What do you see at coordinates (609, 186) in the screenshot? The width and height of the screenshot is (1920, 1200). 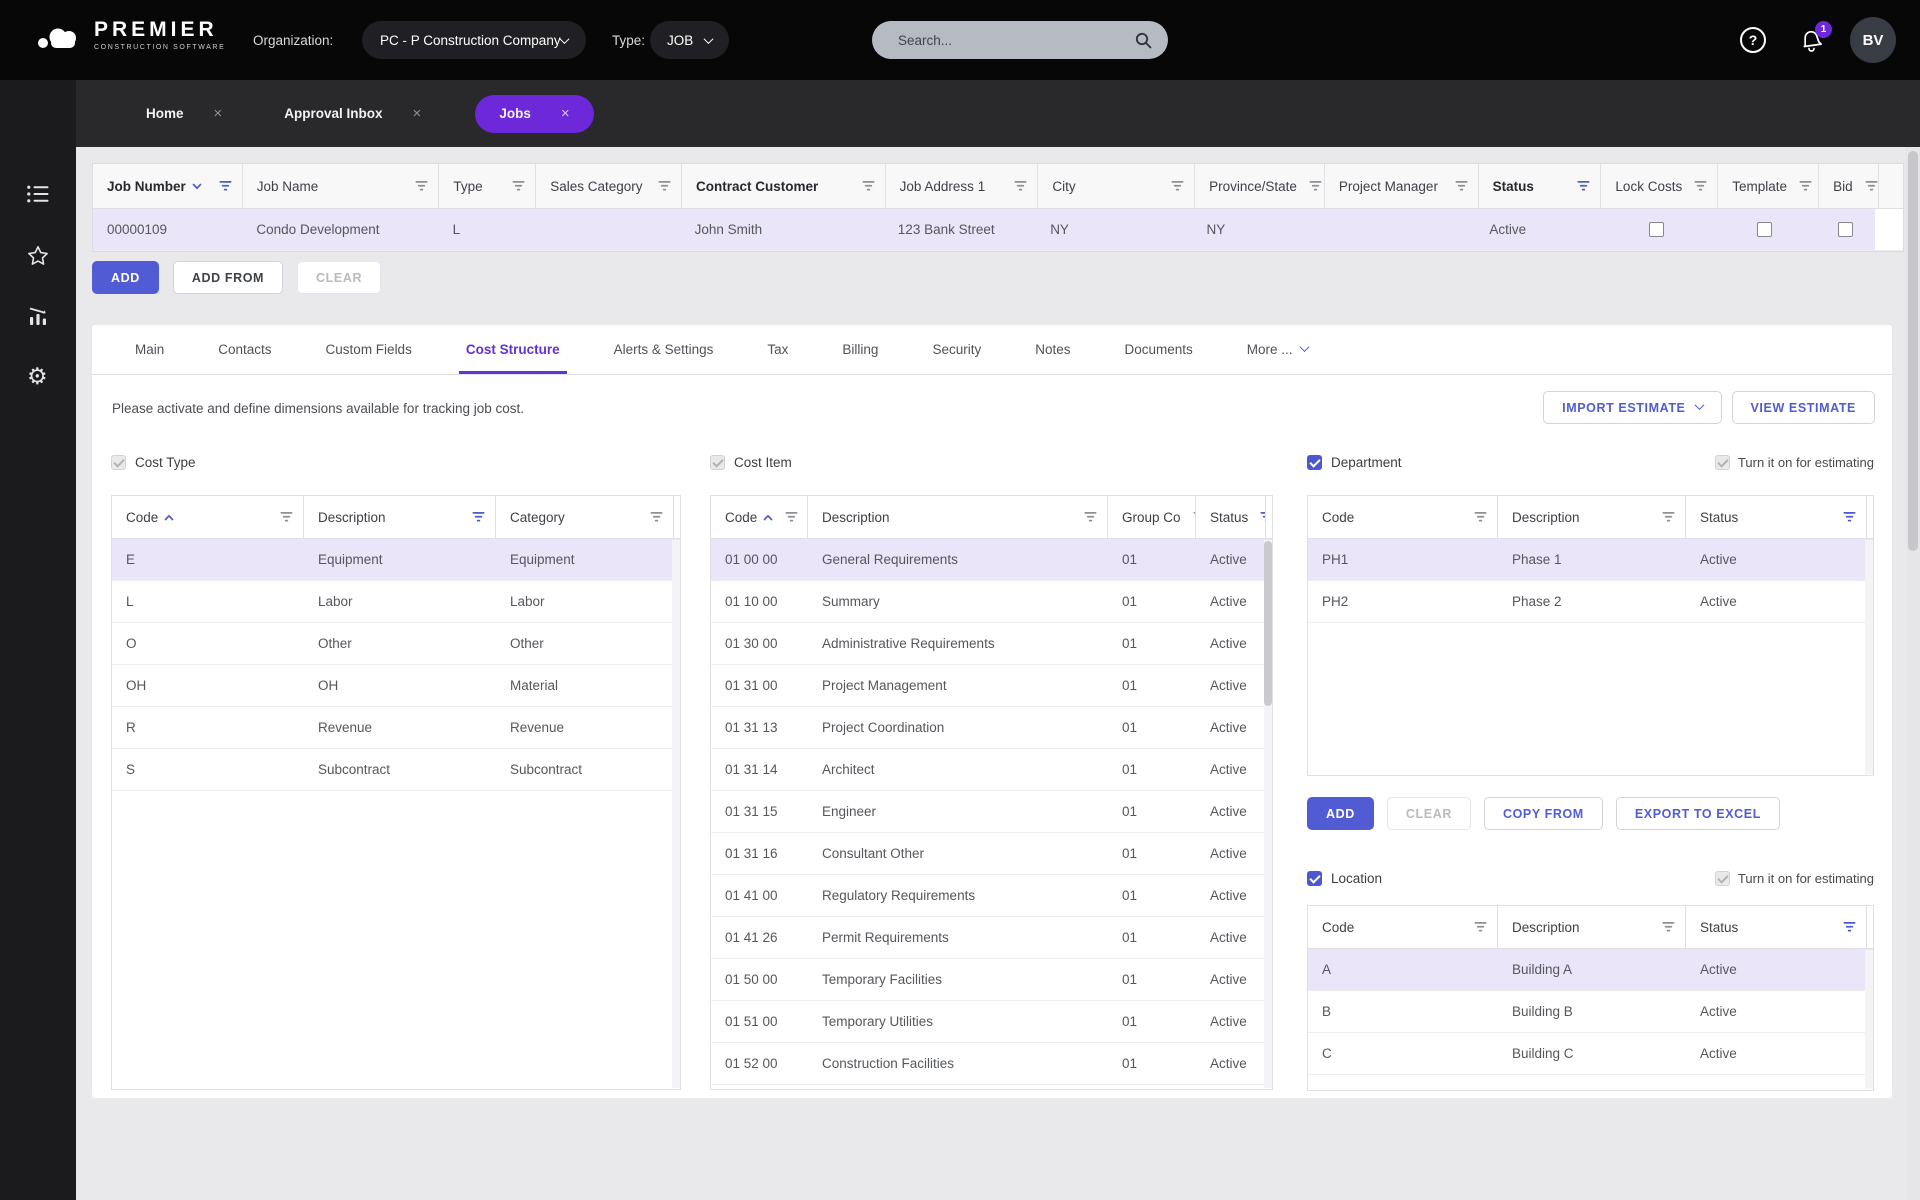 I see `column-header-sales-category: Sales Category` at bounding box center [609, 186].